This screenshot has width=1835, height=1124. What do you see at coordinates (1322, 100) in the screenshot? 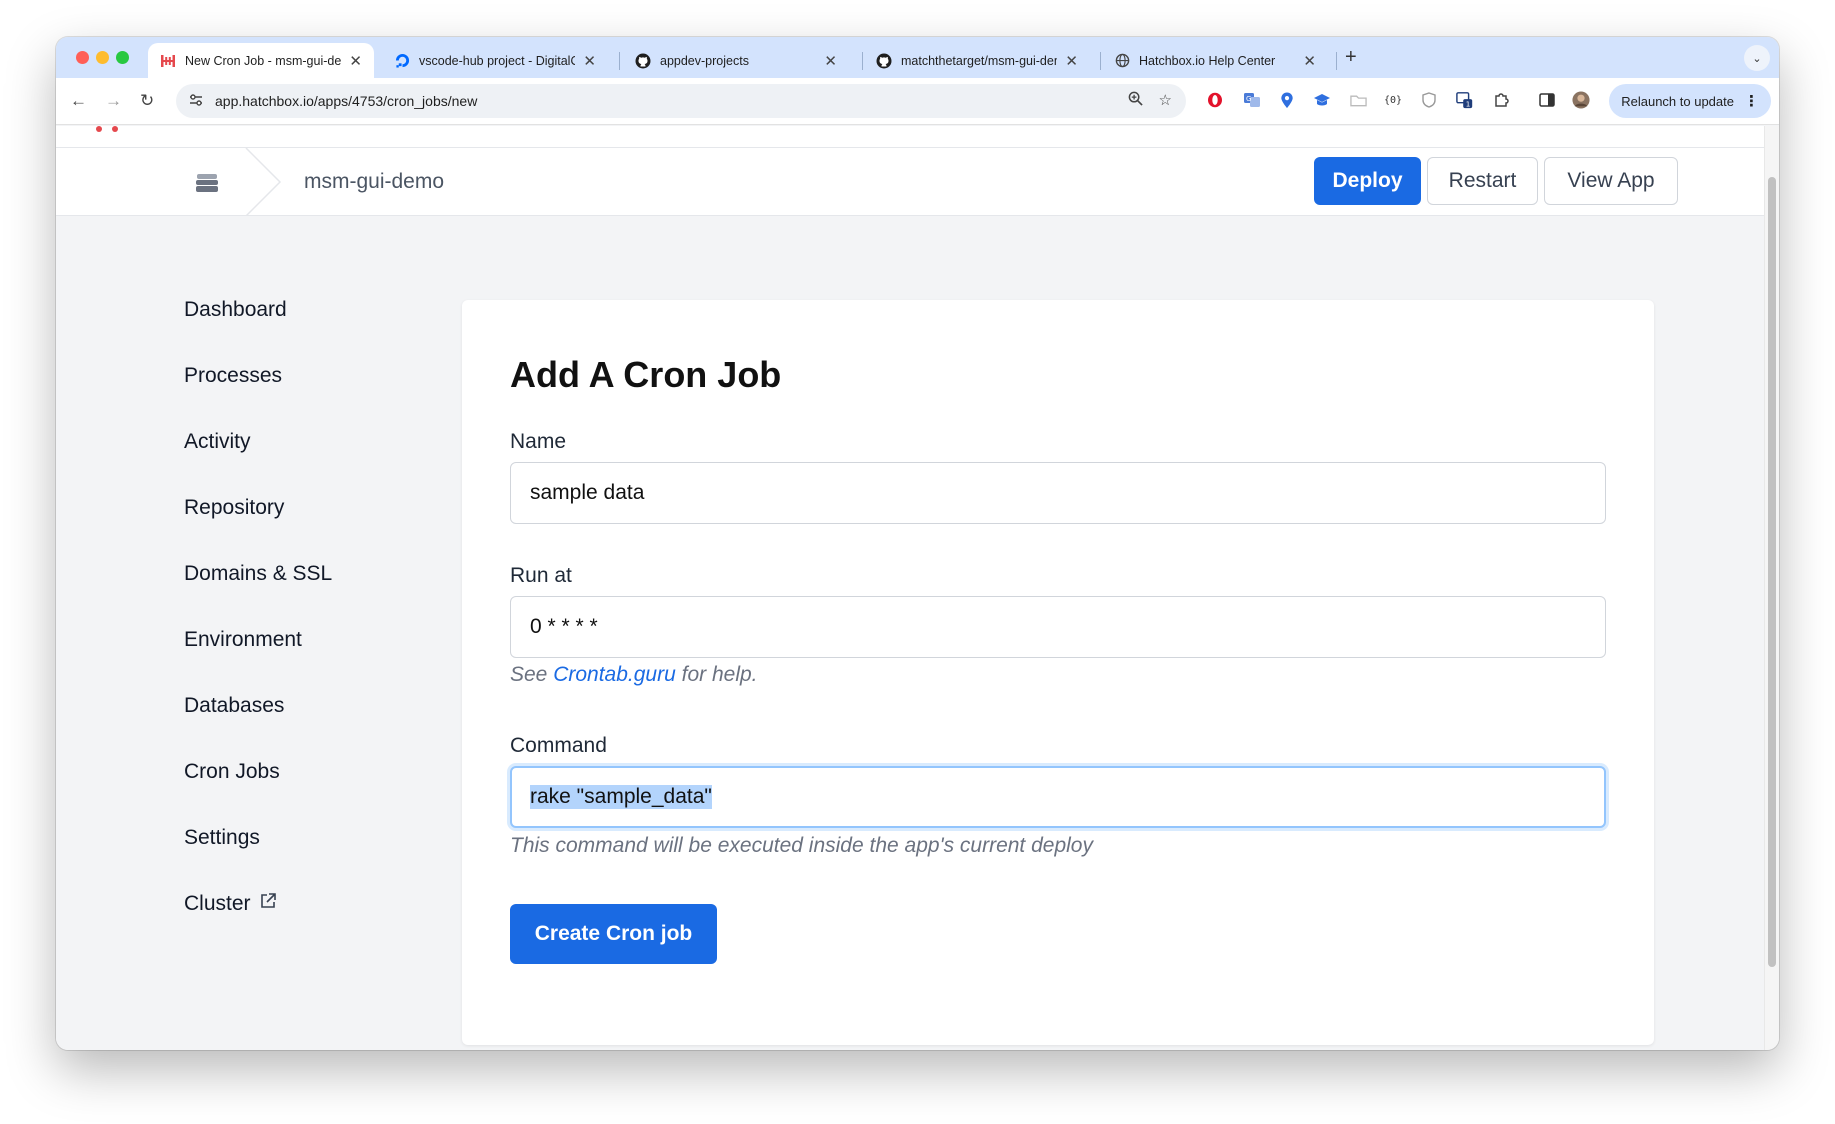
I see `graduation-cap-icon` at bounding box center [1322, 100].